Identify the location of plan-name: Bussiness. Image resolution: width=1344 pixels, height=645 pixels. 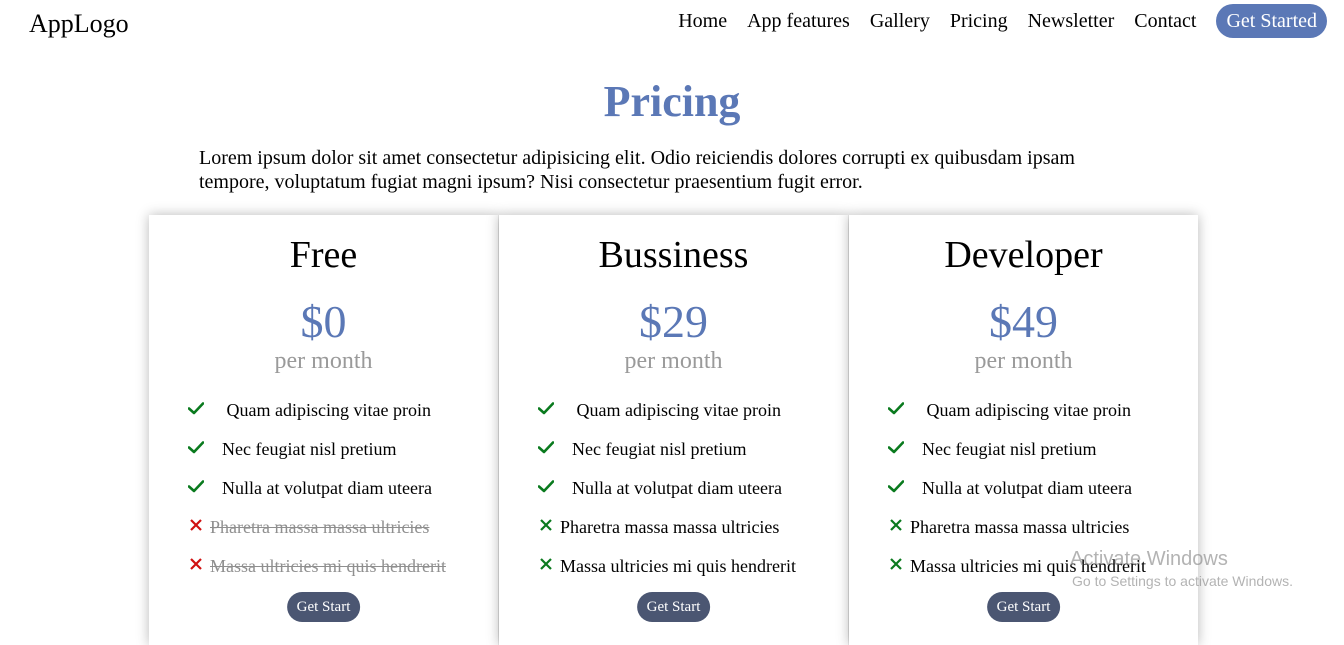
(673, 255).